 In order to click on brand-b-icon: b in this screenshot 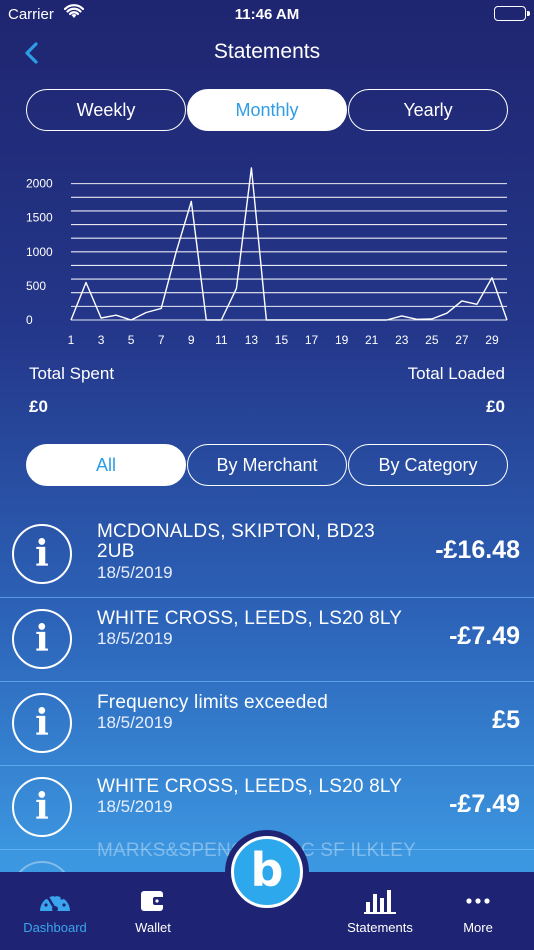, I will do `click(267, 870)`.